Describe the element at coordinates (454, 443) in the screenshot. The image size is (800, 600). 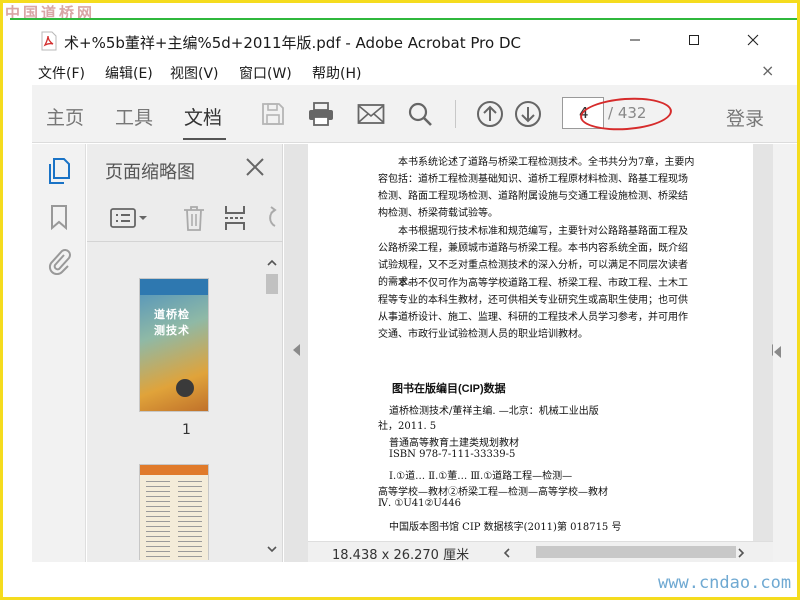
I see `cip-line: 普通高等教育土建类规划教材` at that location.